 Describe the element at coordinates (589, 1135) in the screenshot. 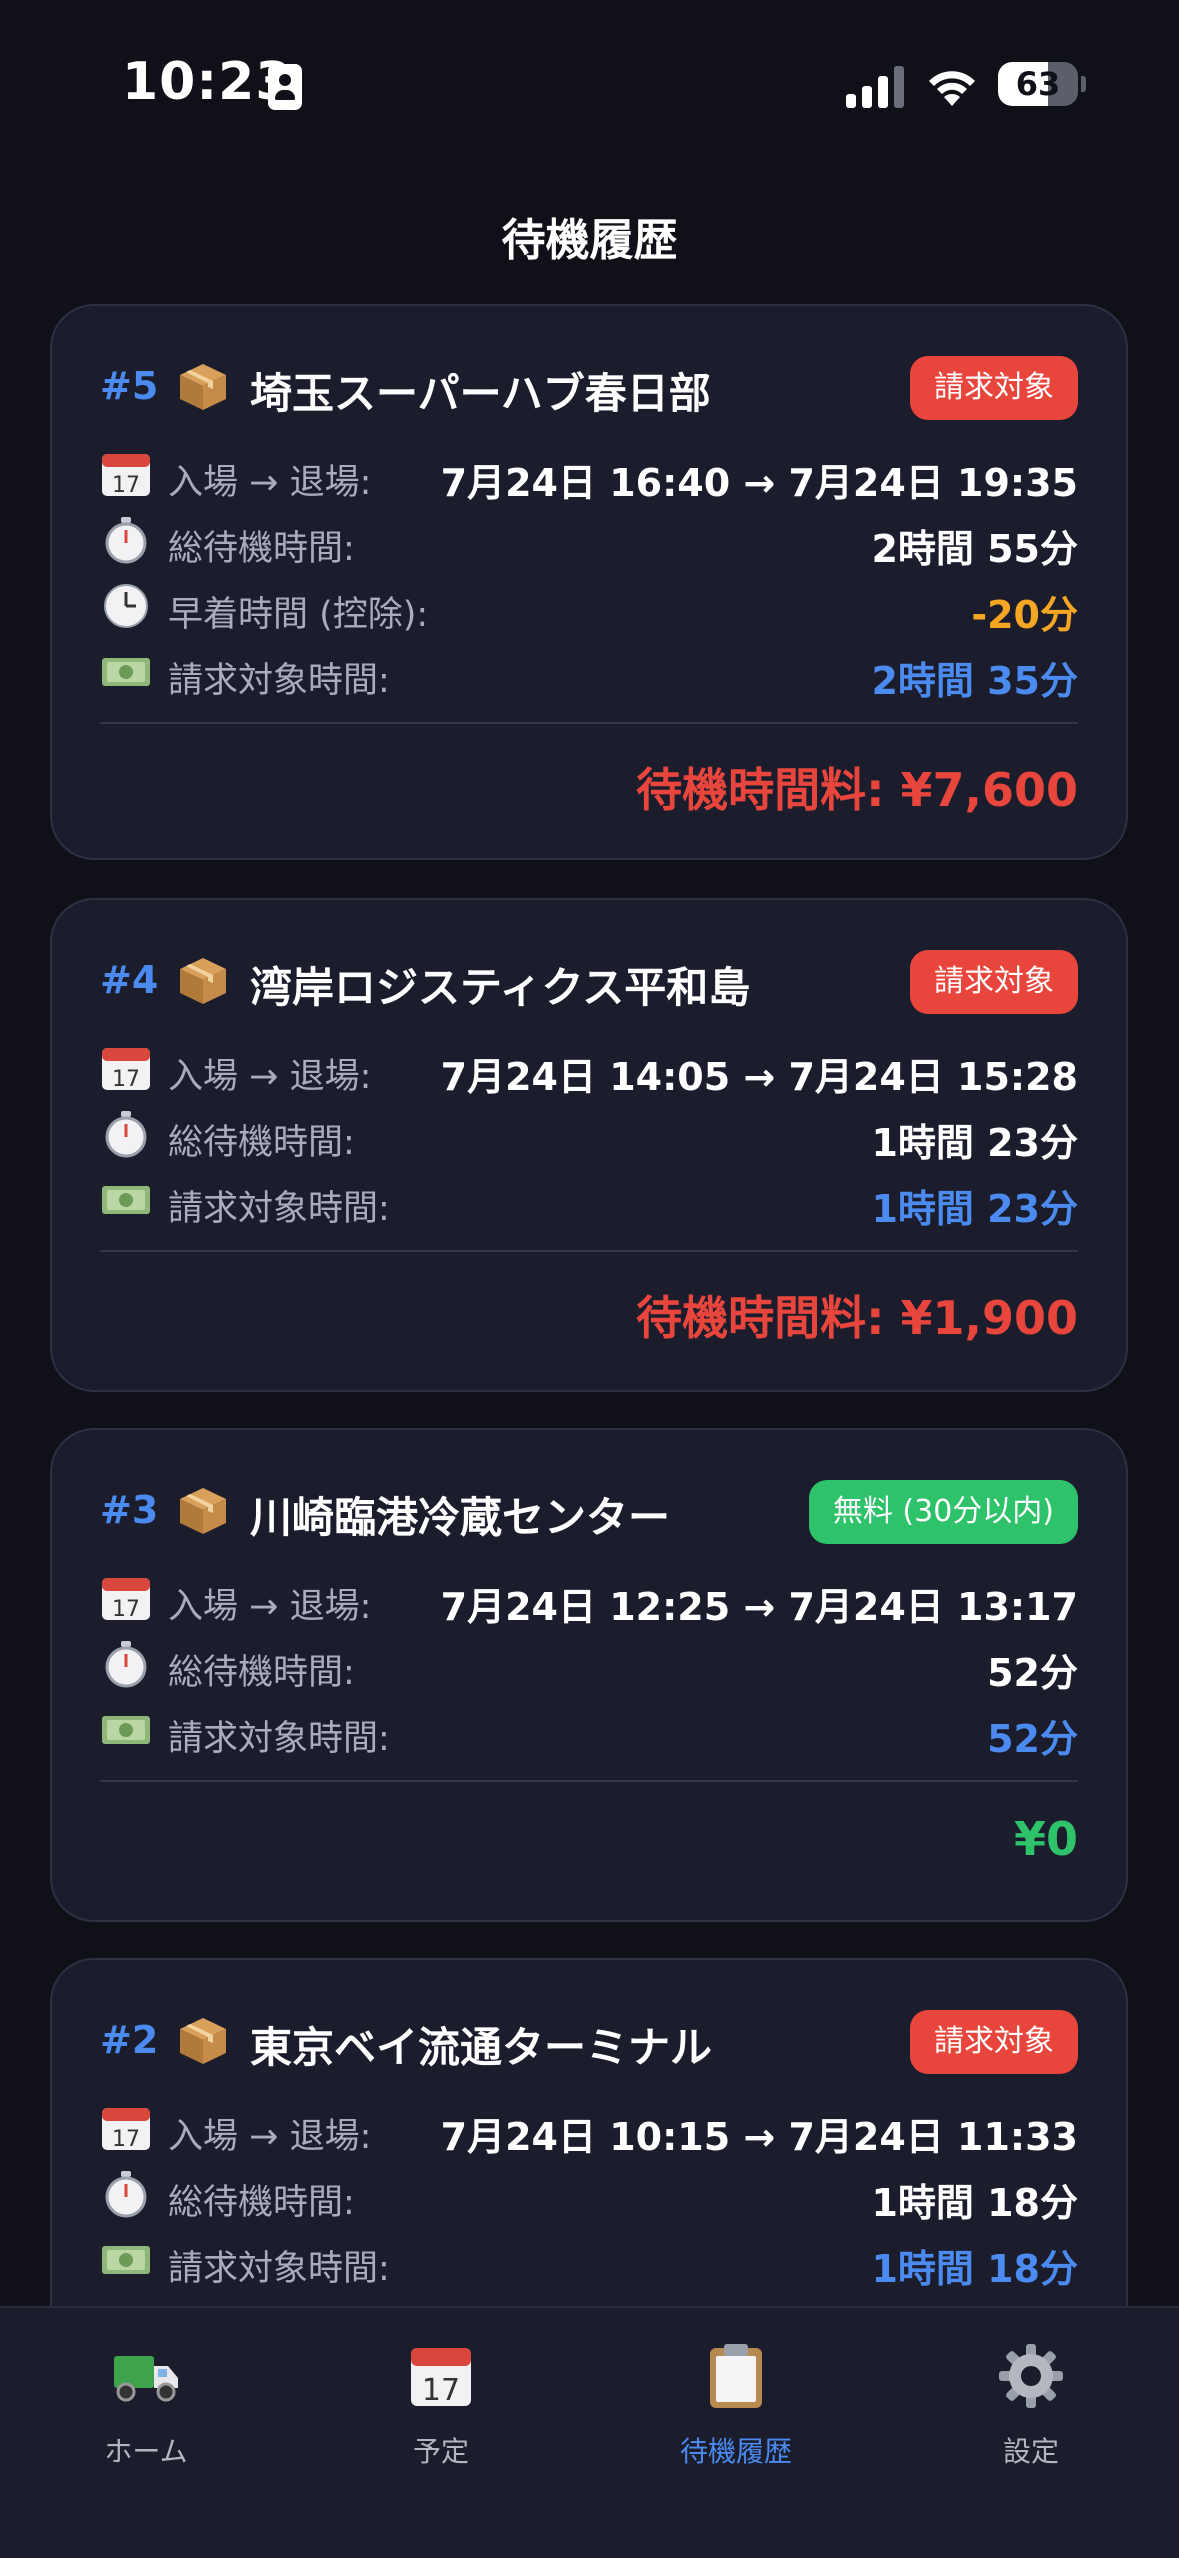

I see `total-wait-row: 総待機時間: 1時間 23分` at that location.